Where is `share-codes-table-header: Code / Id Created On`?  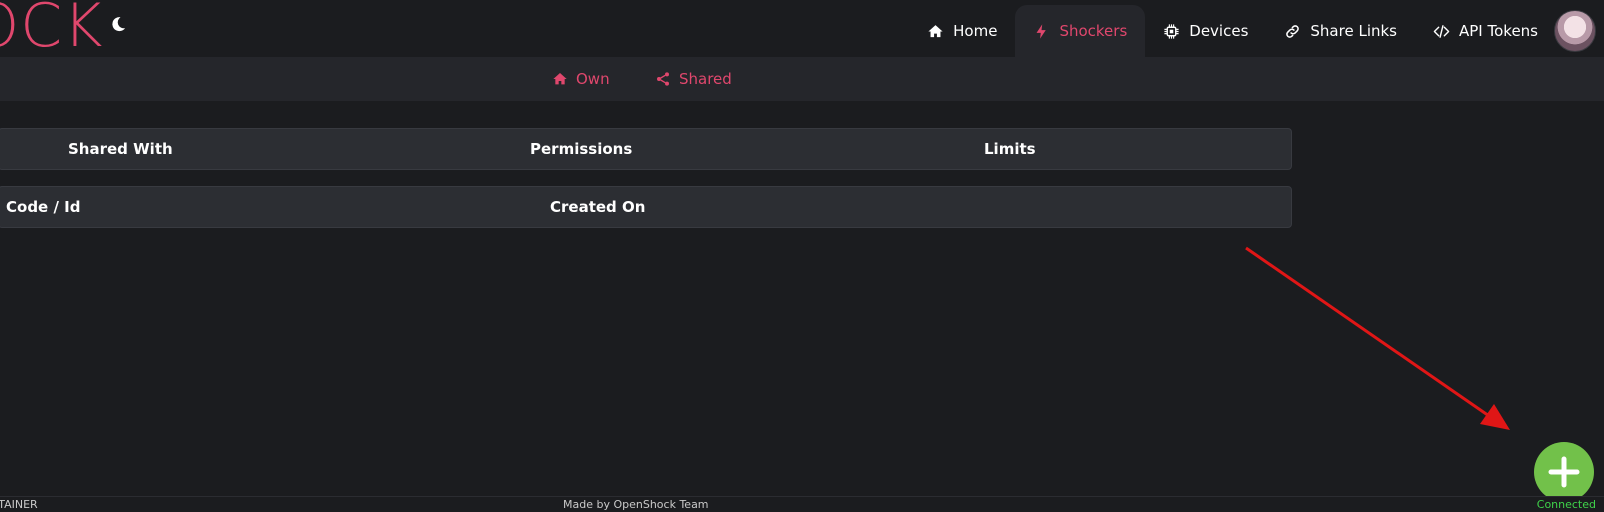
share-codes-table-header: Code / Id Created On is located at coordinates (646, 207).